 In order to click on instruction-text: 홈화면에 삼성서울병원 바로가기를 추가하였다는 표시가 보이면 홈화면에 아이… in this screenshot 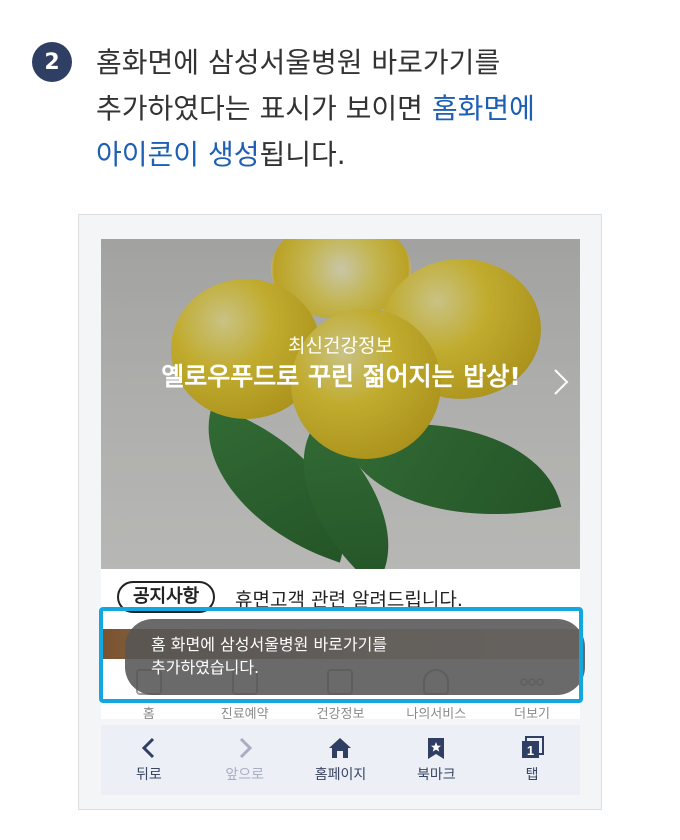, I will do `click(376, 109)`.